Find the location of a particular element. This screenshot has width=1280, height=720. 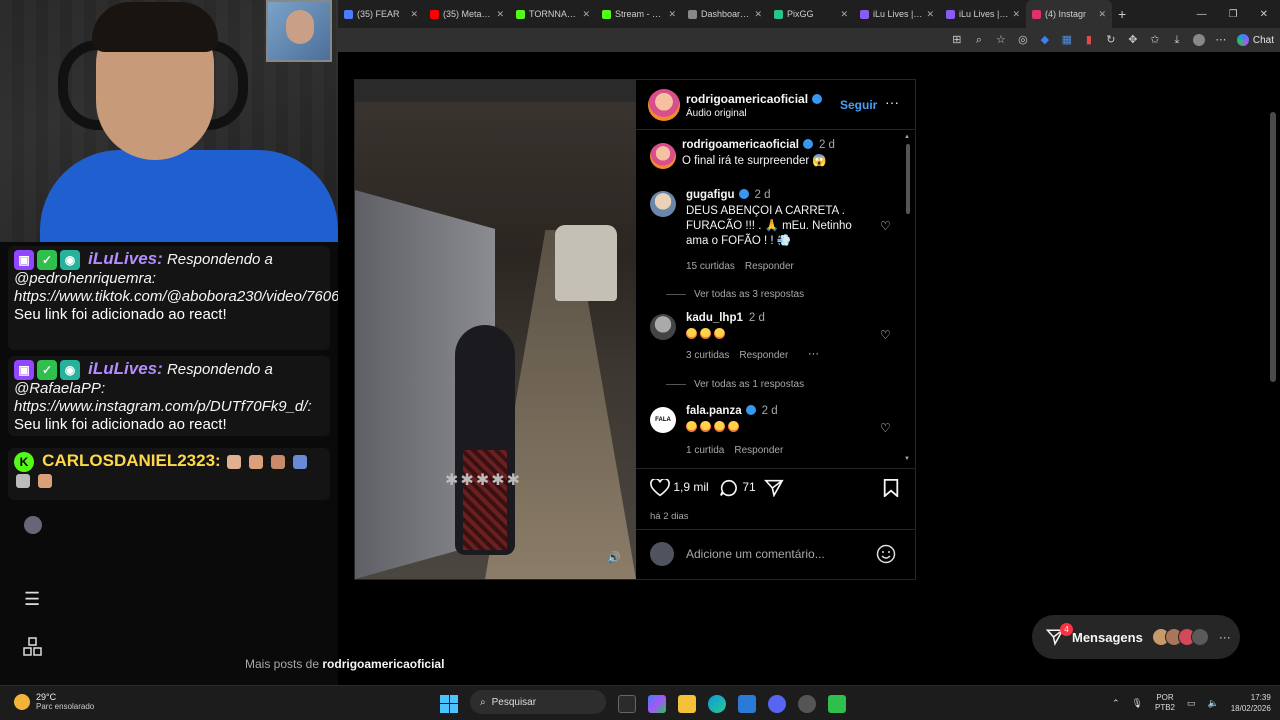

author-username: rodrigoamericaoficial is located at coordinates (754, 99).